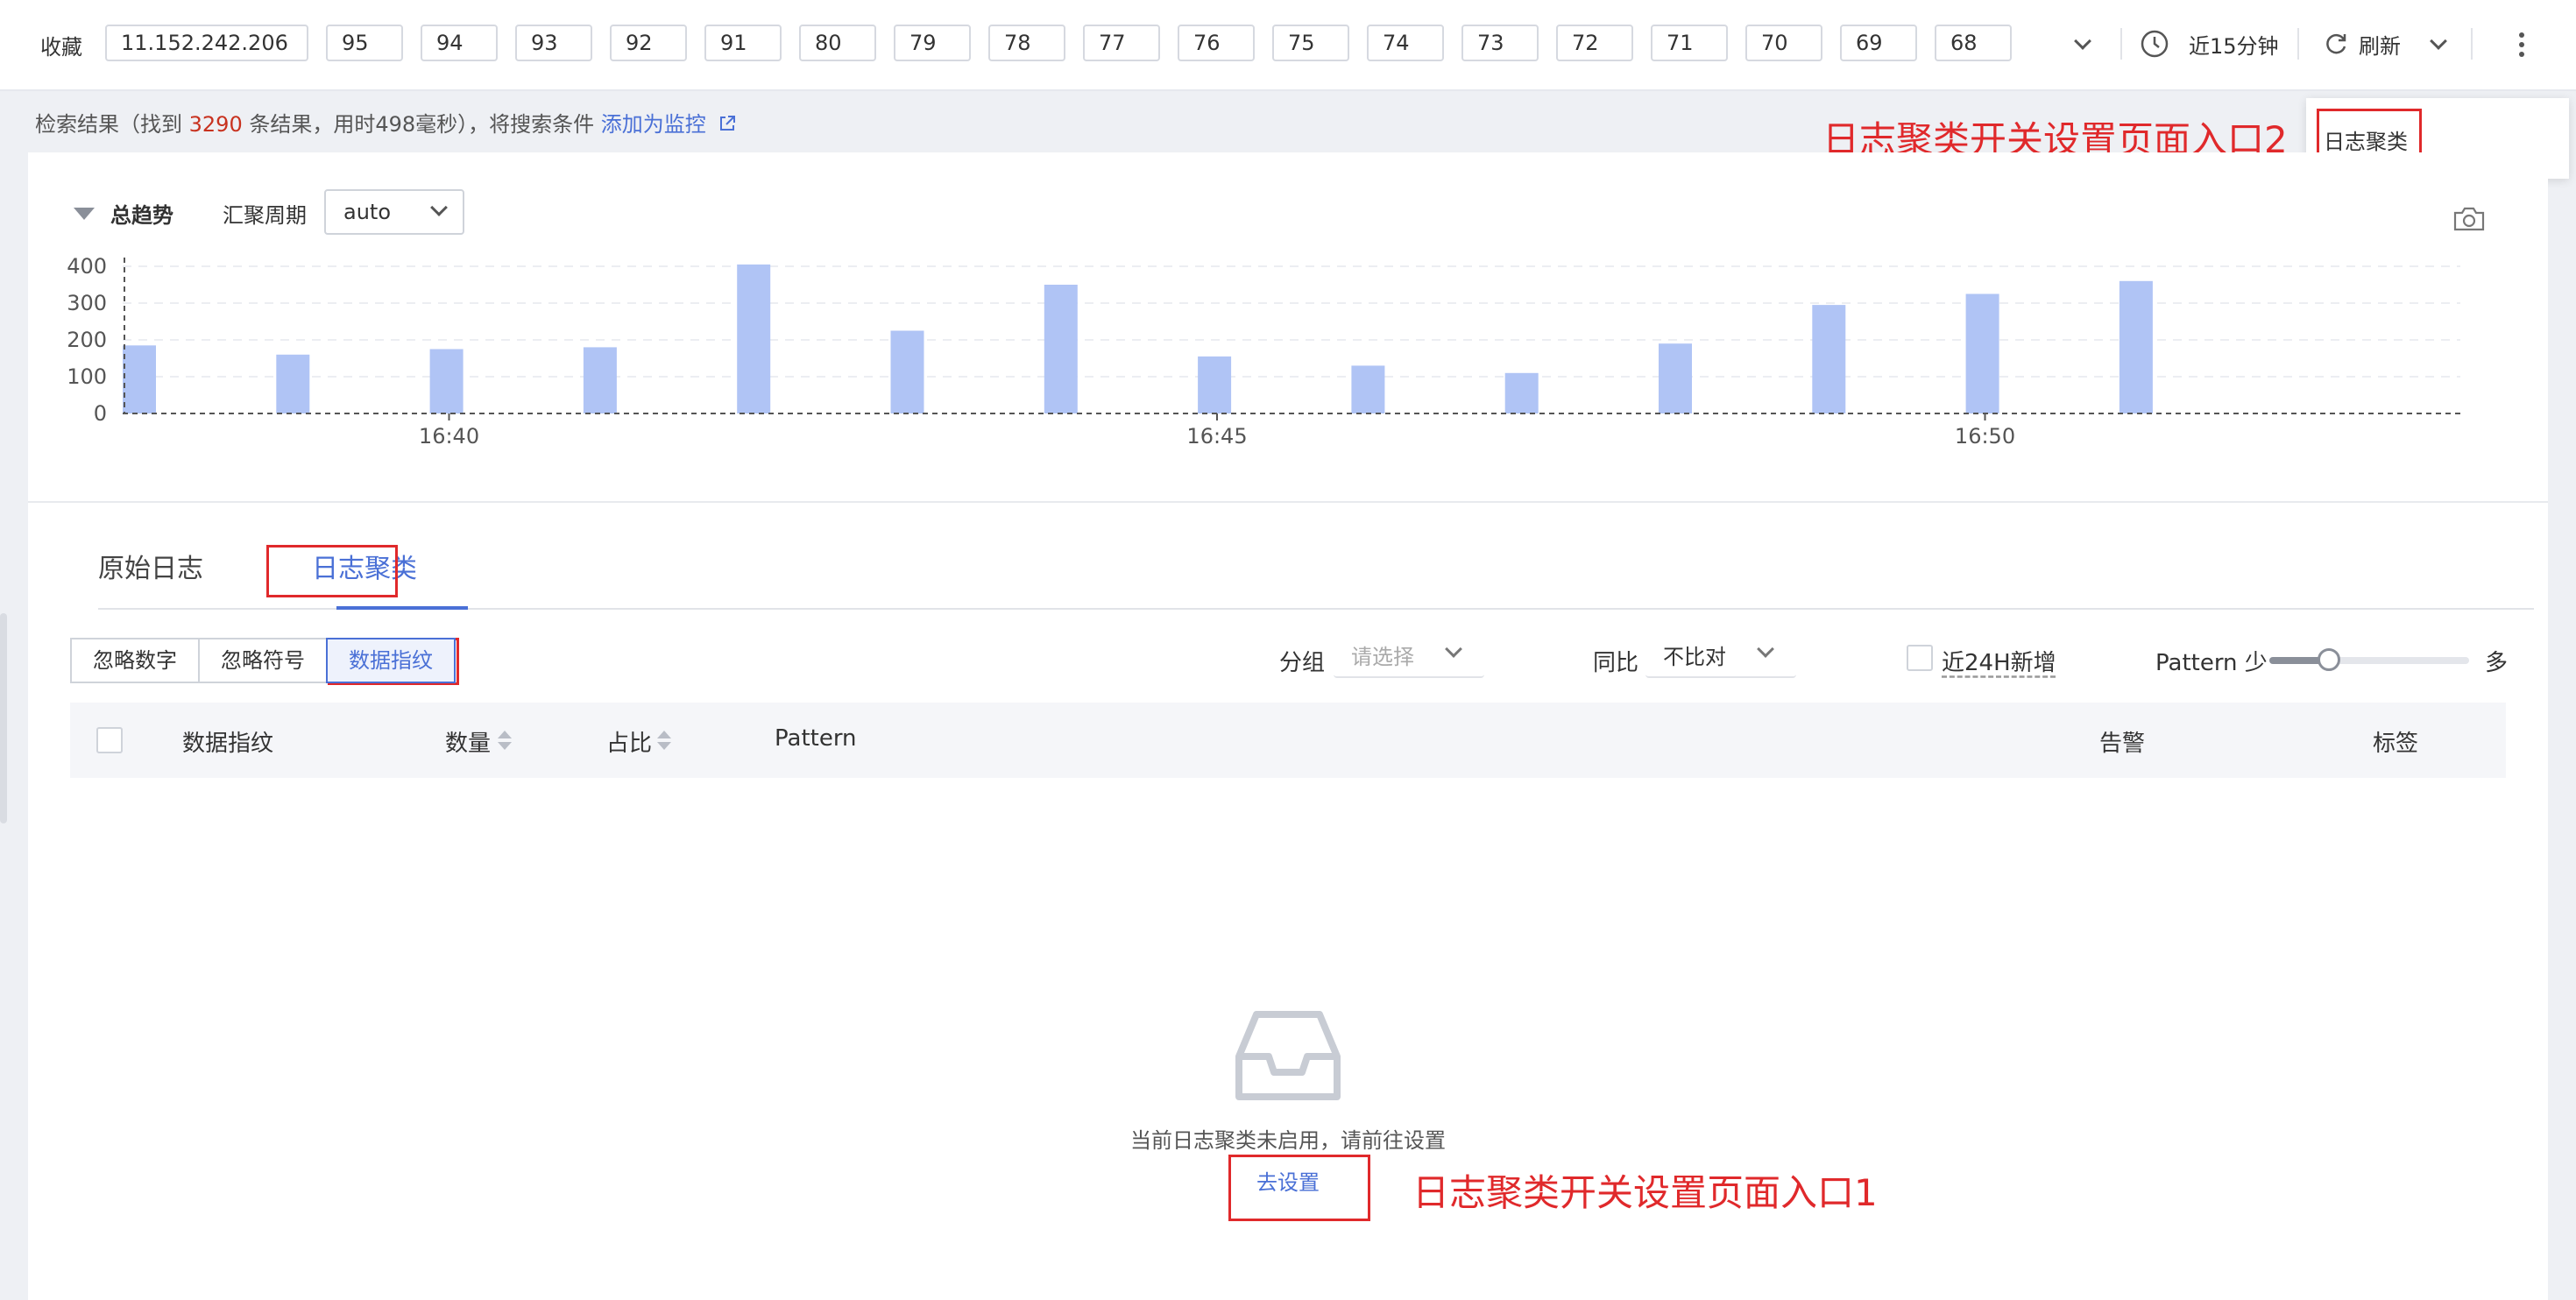 The height and width of the screenshot is (1300, 2576). What do you see at coordinates (2082, 41) in the screenshot?
I see `chips-expand-icon` at bounding box center [2082, 41].